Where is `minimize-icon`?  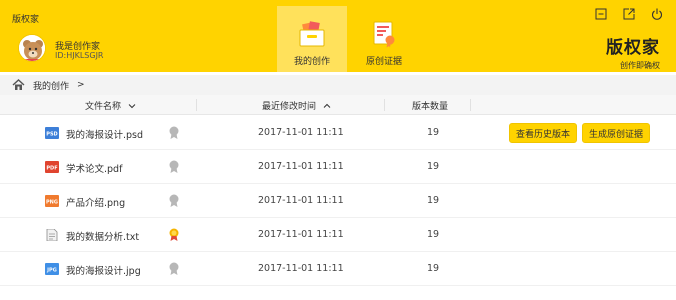 minimize-icon is located at coordinates (601, 14).